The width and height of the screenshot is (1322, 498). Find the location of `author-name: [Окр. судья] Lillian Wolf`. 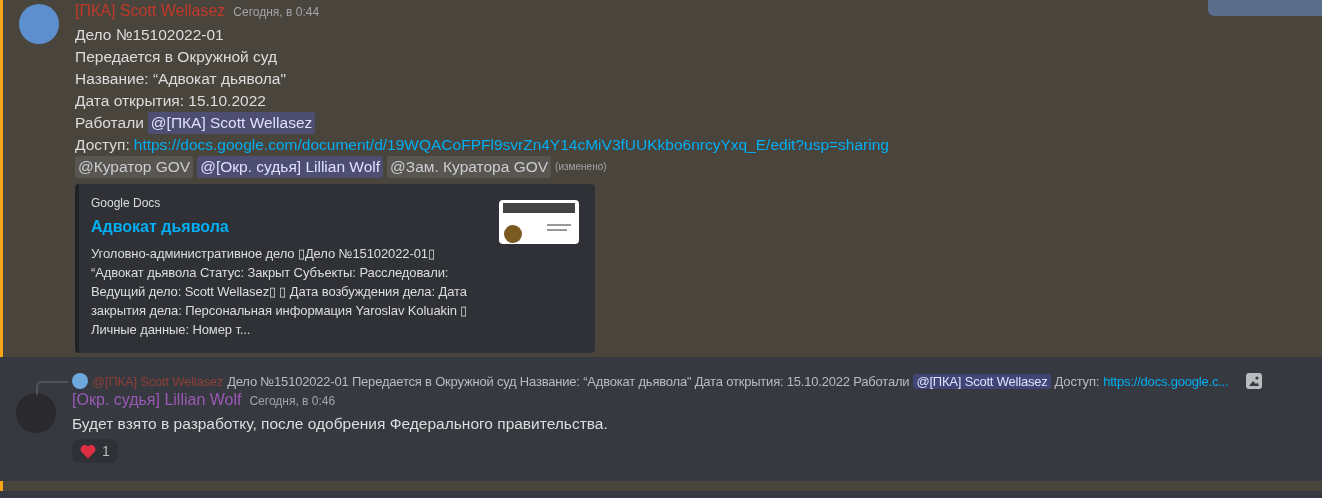

author-name: [Окр. судья] Lillian Wolf is located at coordinates (157, 400).